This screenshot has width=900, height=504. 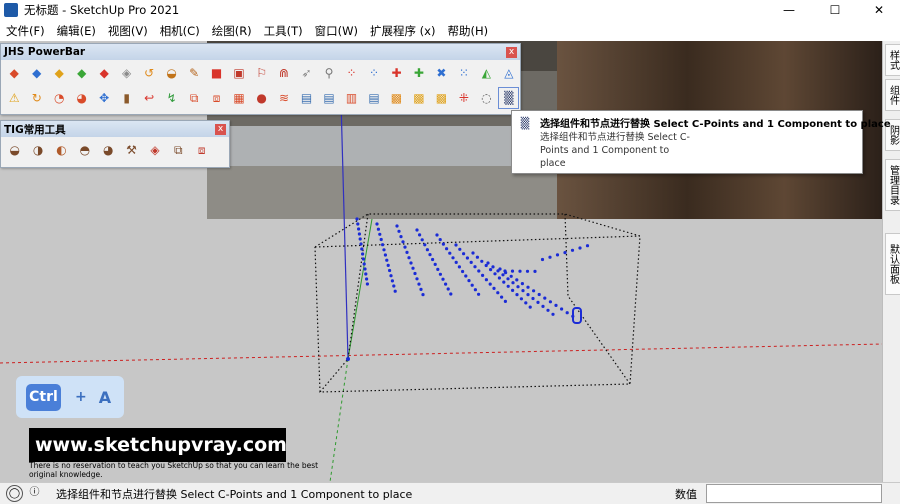 I want to click on menu-camera: 相机(C), so click(x=180, y=31).